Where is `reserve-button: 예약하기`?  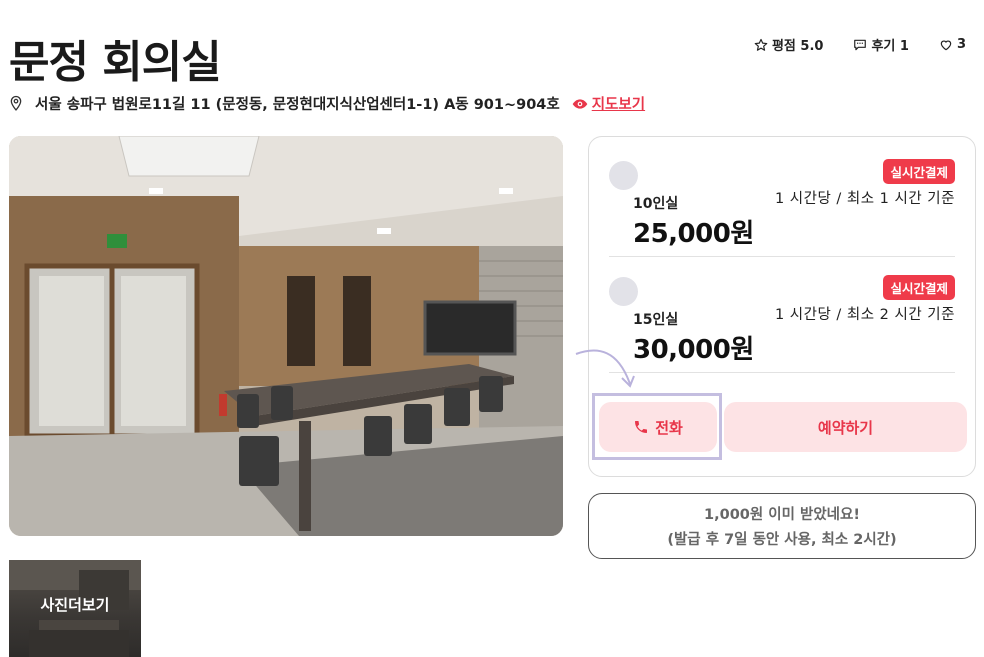
reserve-button: 예약하기 is located at coordinates (845, 427).